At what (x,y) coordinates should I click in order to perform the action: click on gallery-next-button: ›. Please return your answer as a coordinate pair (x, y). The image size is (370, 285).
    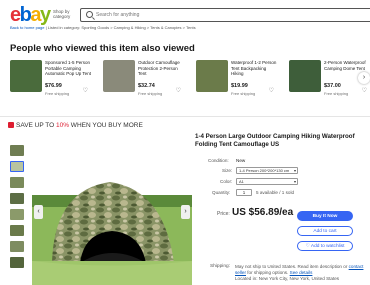
    Looking at the image, I should click on (185, 212).